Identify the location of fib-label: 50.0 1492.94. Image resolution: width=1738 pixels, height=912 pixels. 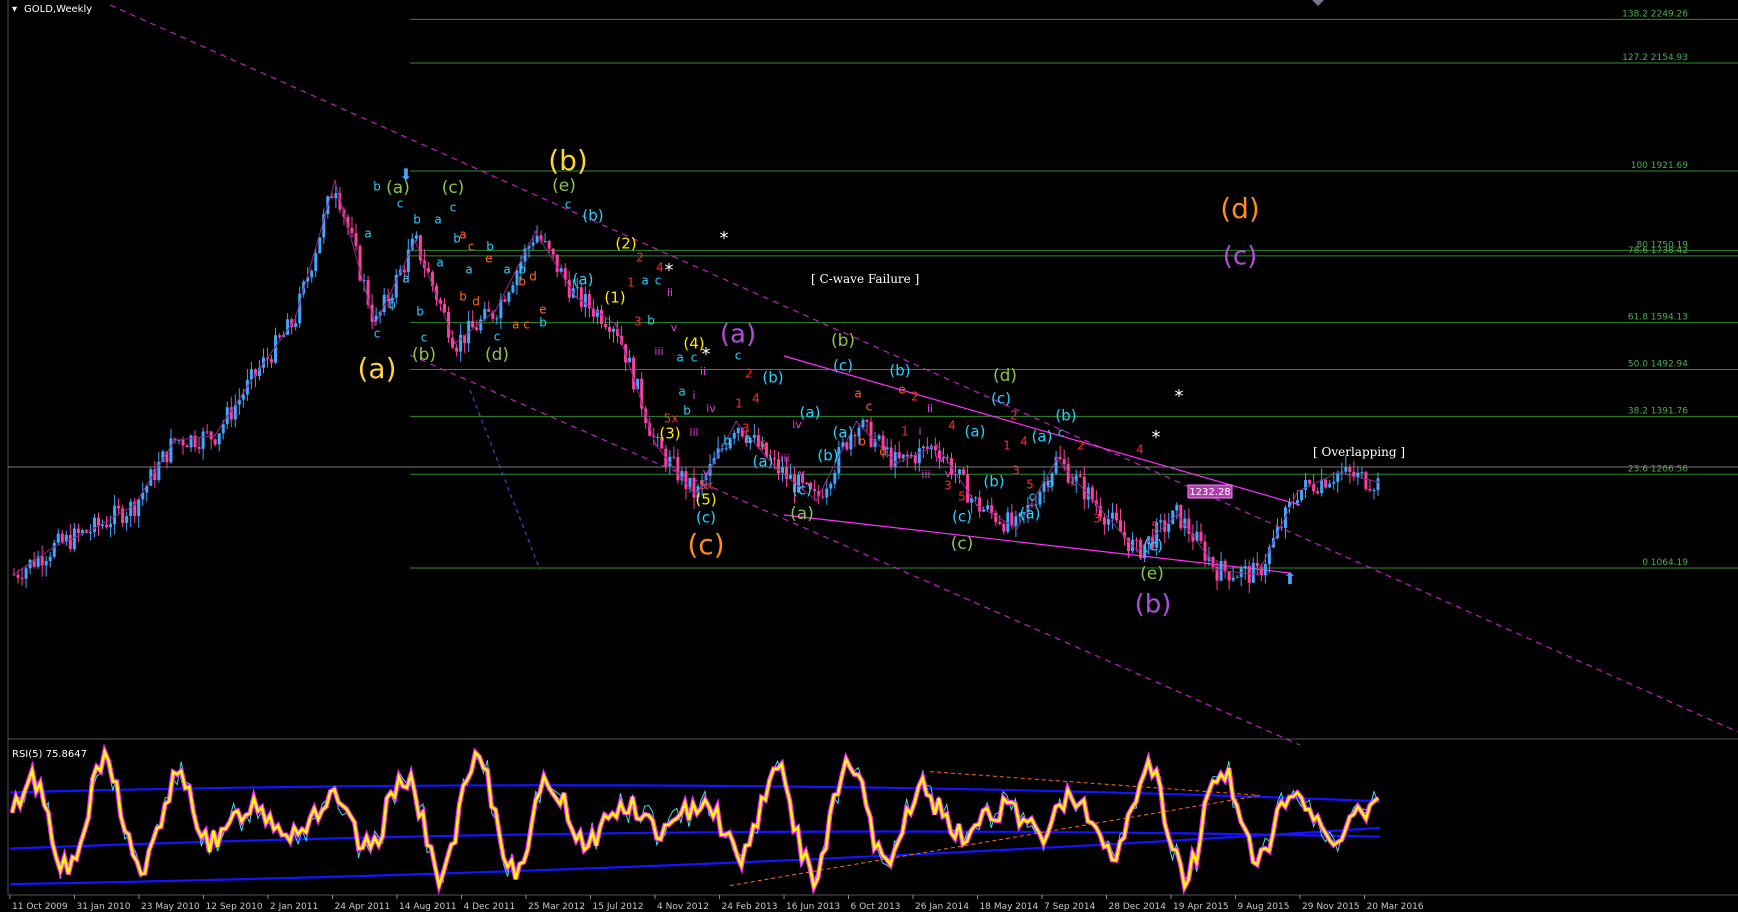
(1658, 365).